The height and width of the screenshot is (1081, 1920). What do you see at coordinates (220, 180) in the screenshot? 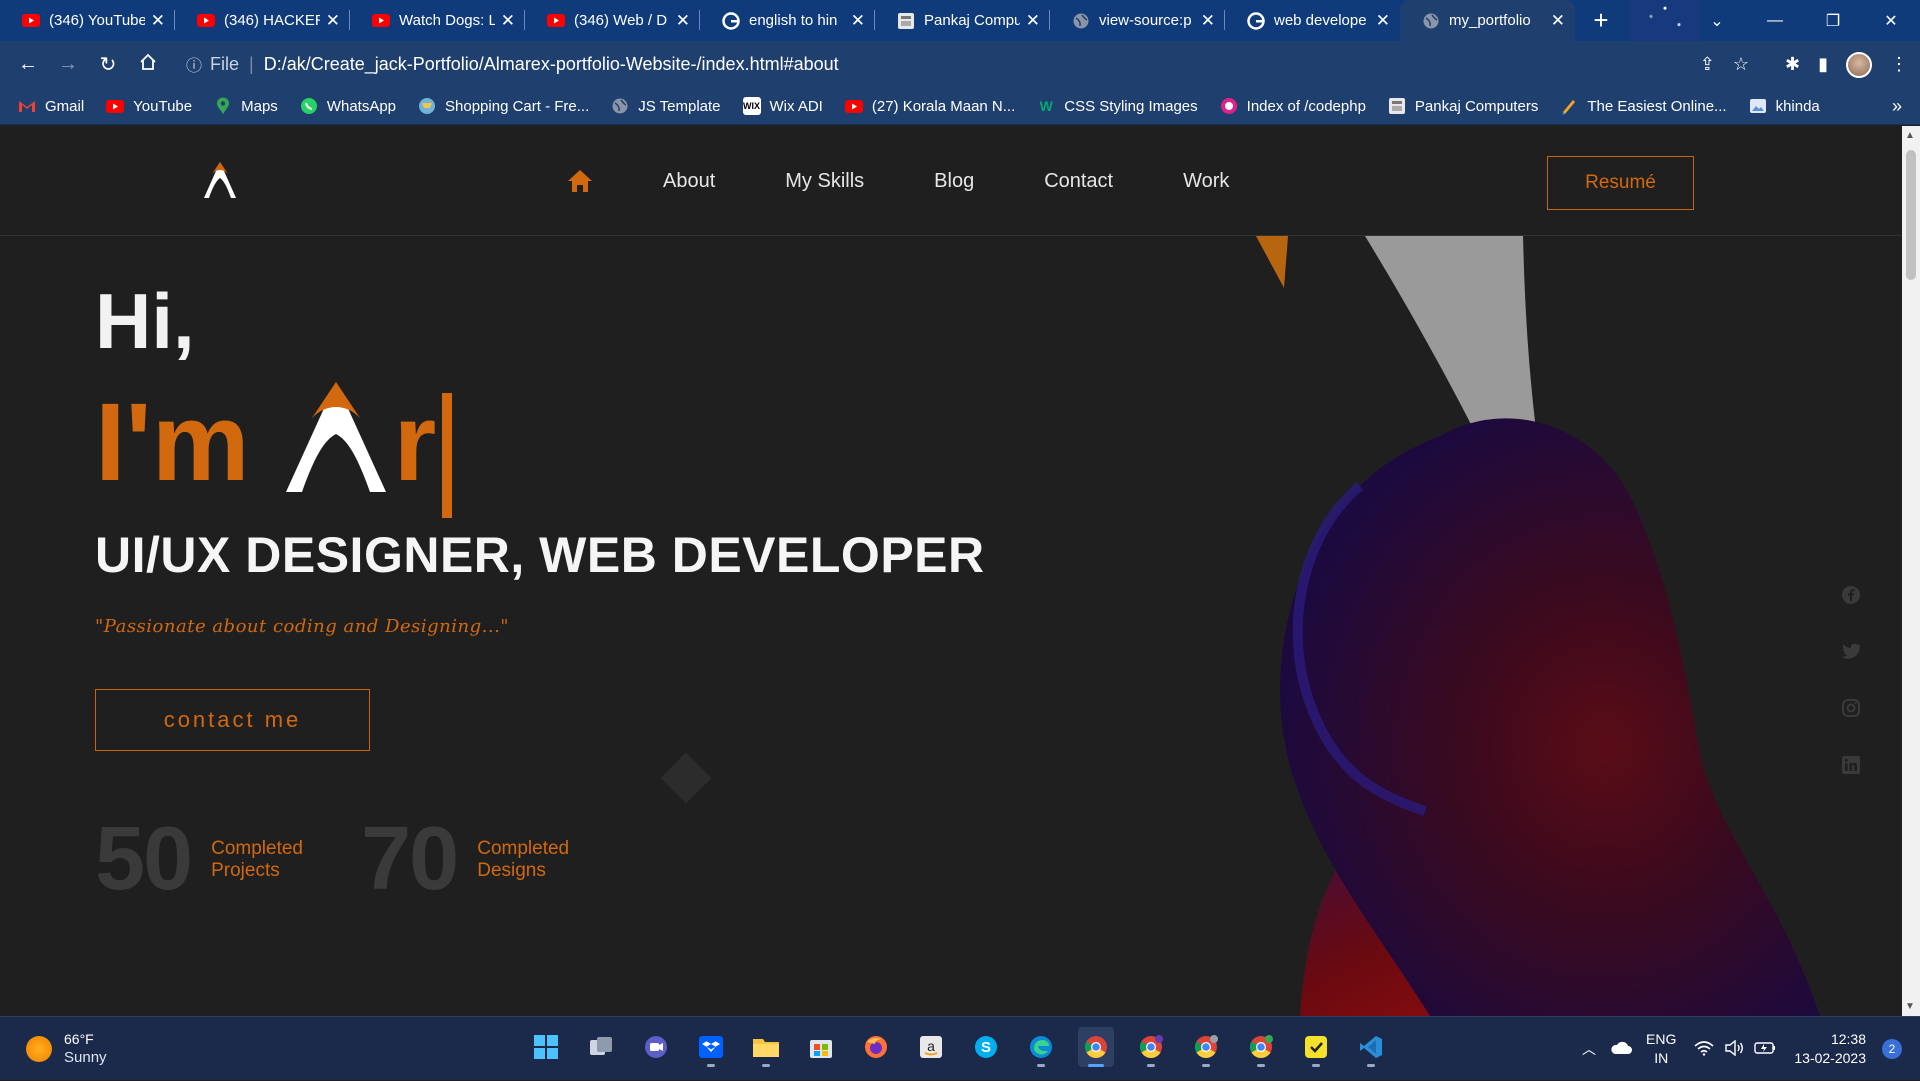
I see `brand-logo` at bounding box center [220, 180].